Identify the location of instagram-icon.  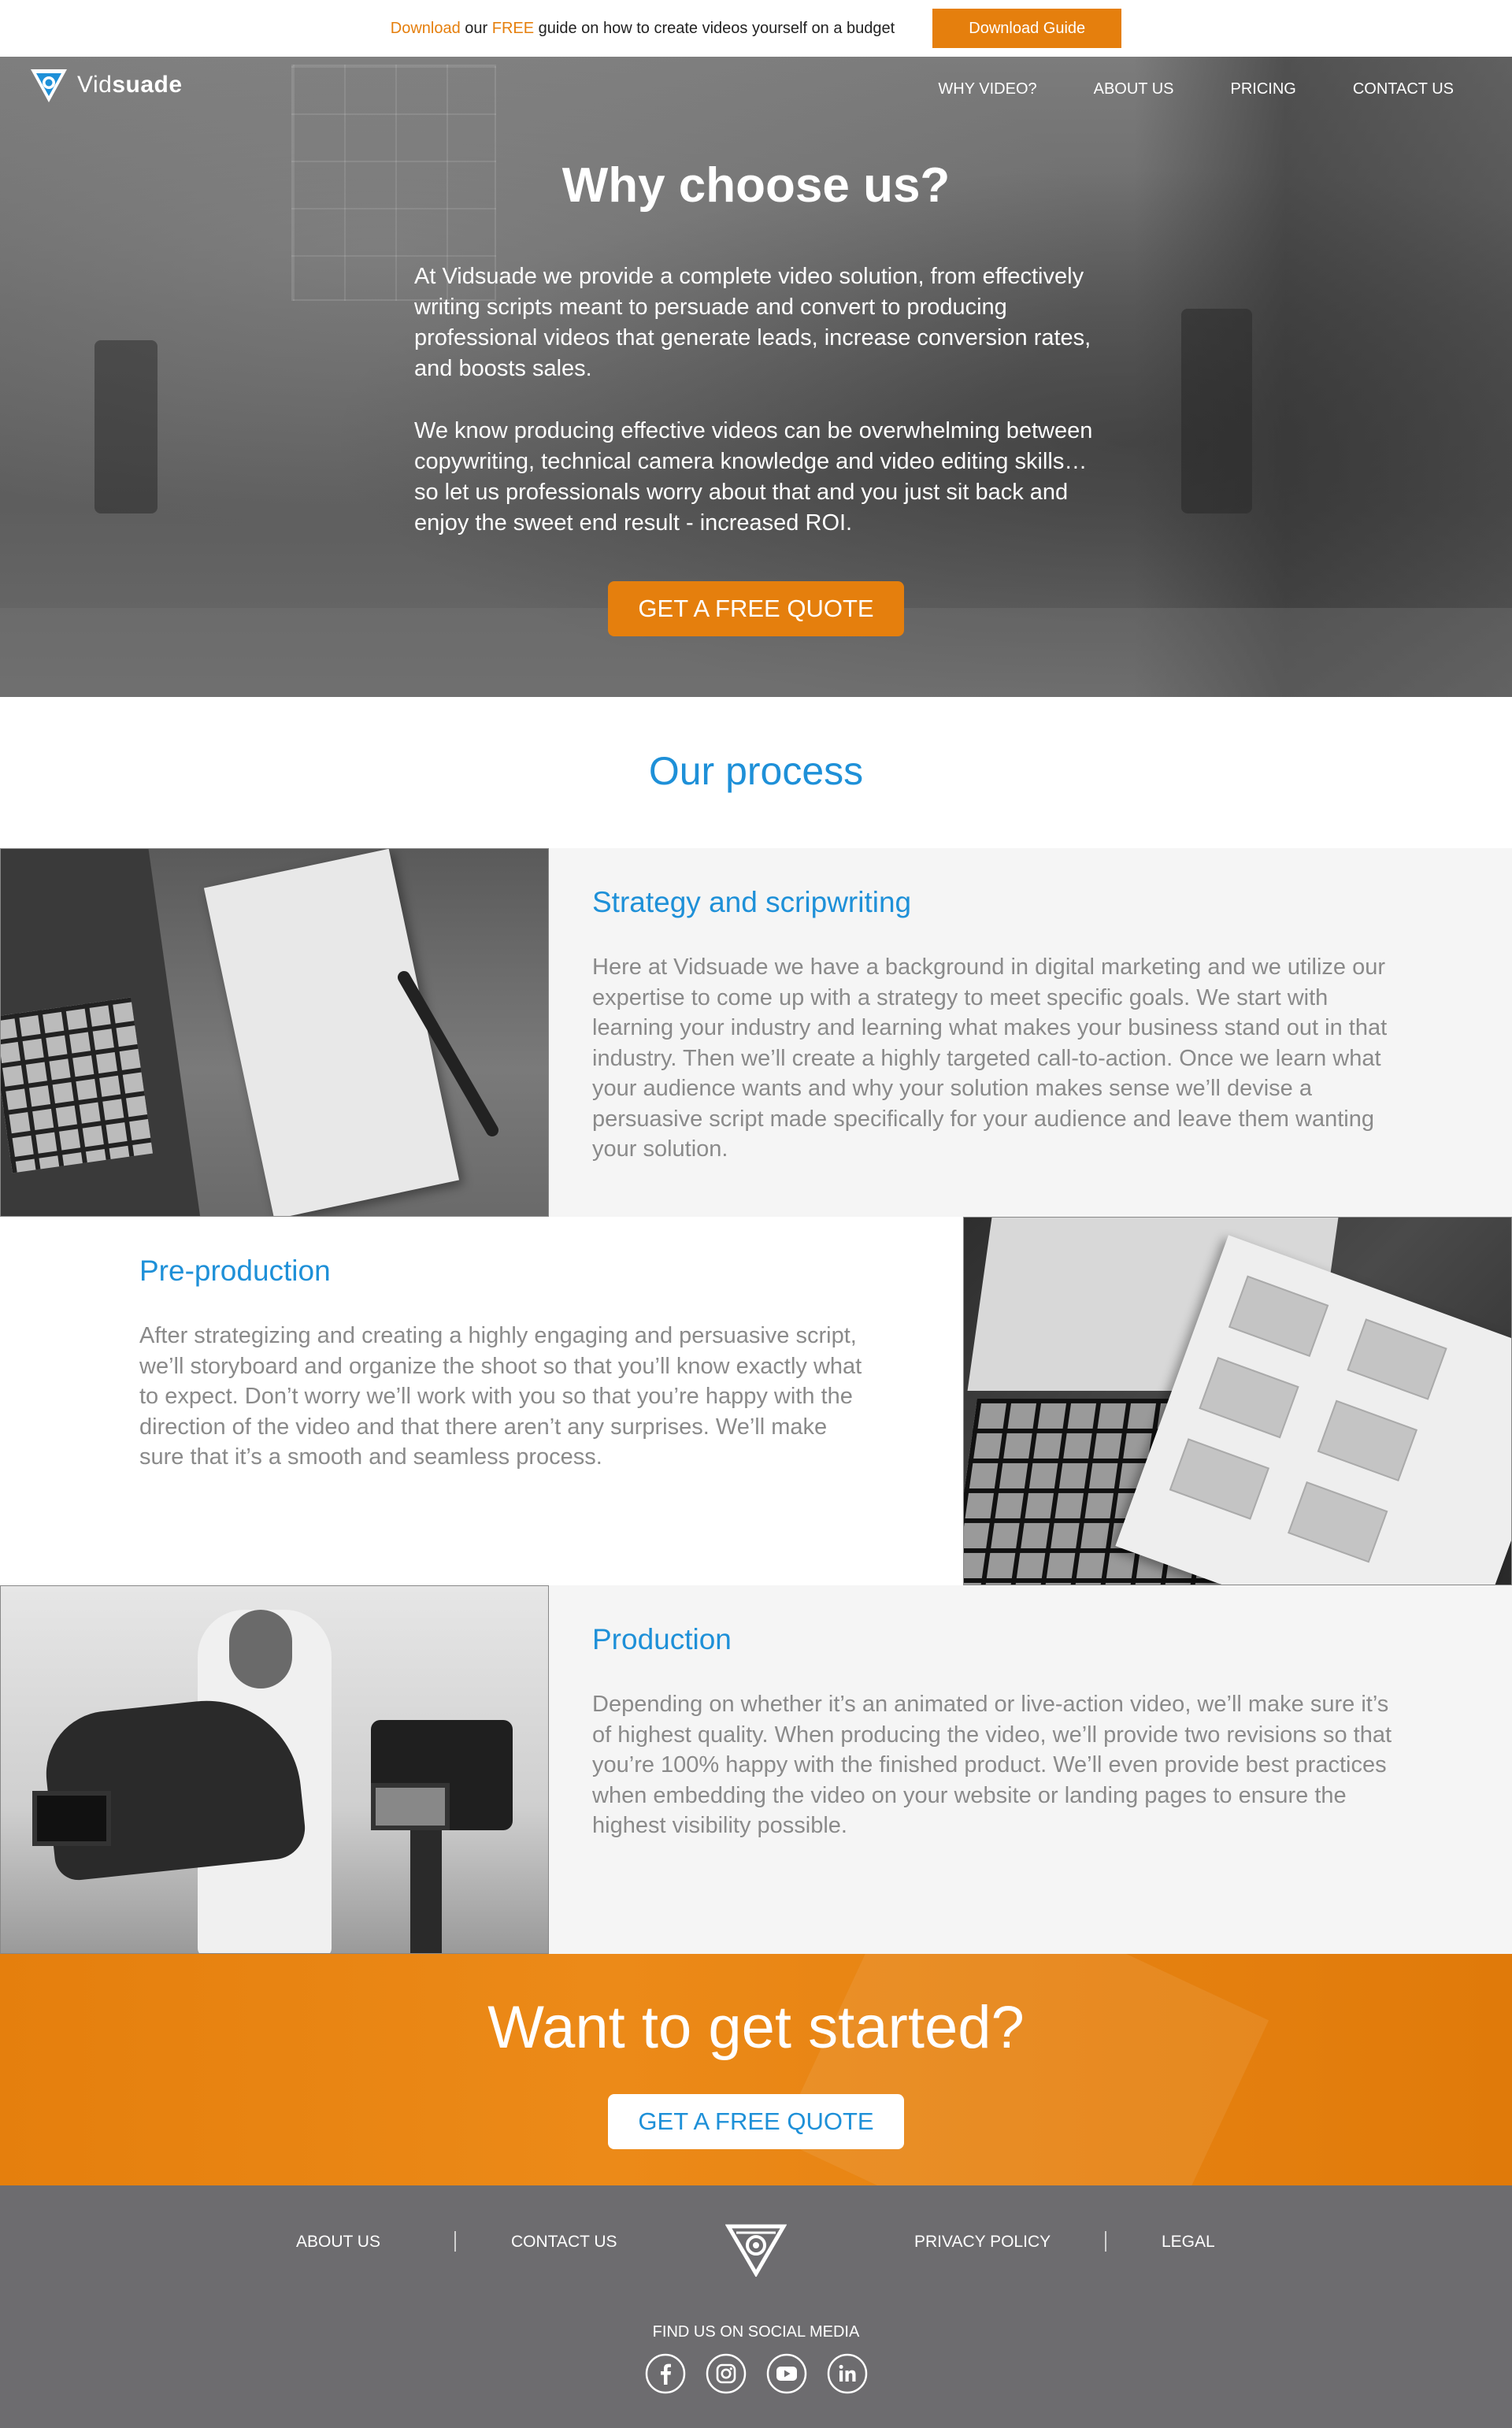
(726, 2373).